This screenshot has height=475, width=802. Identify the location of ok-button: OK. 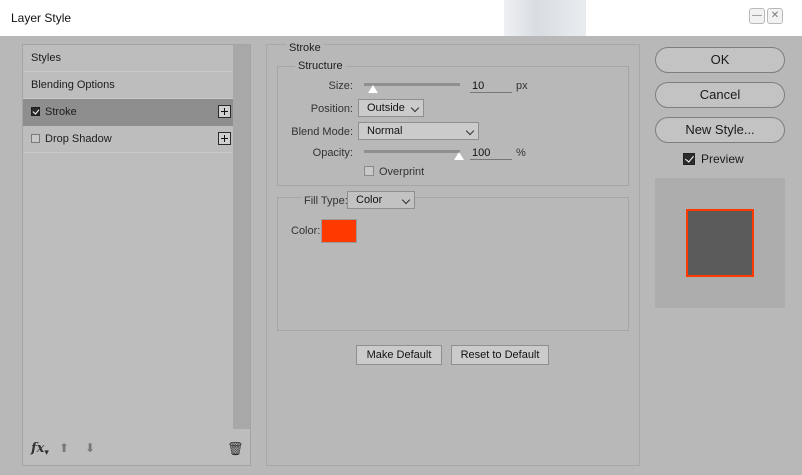
(720, 60).